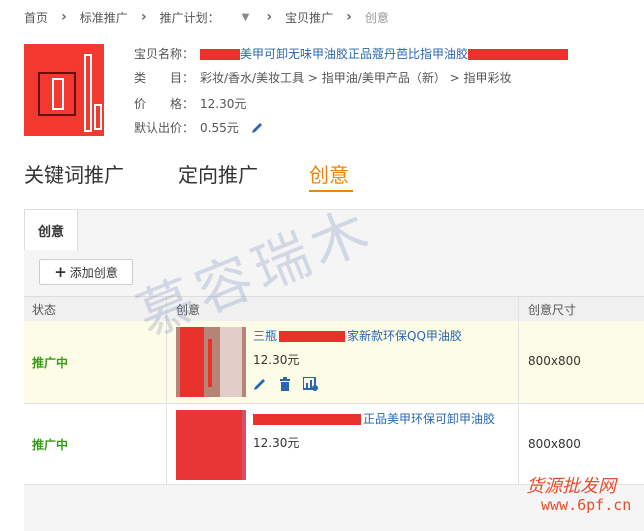 Image resolution: width=644 pixels, height=531 pixels. I want to click on category-label: 类 目：, so click(164, 78).